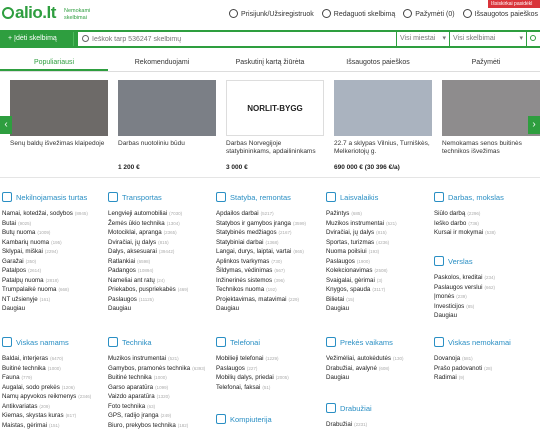  I want to click on category-header: Prekės vaikams, so click(378, 342).